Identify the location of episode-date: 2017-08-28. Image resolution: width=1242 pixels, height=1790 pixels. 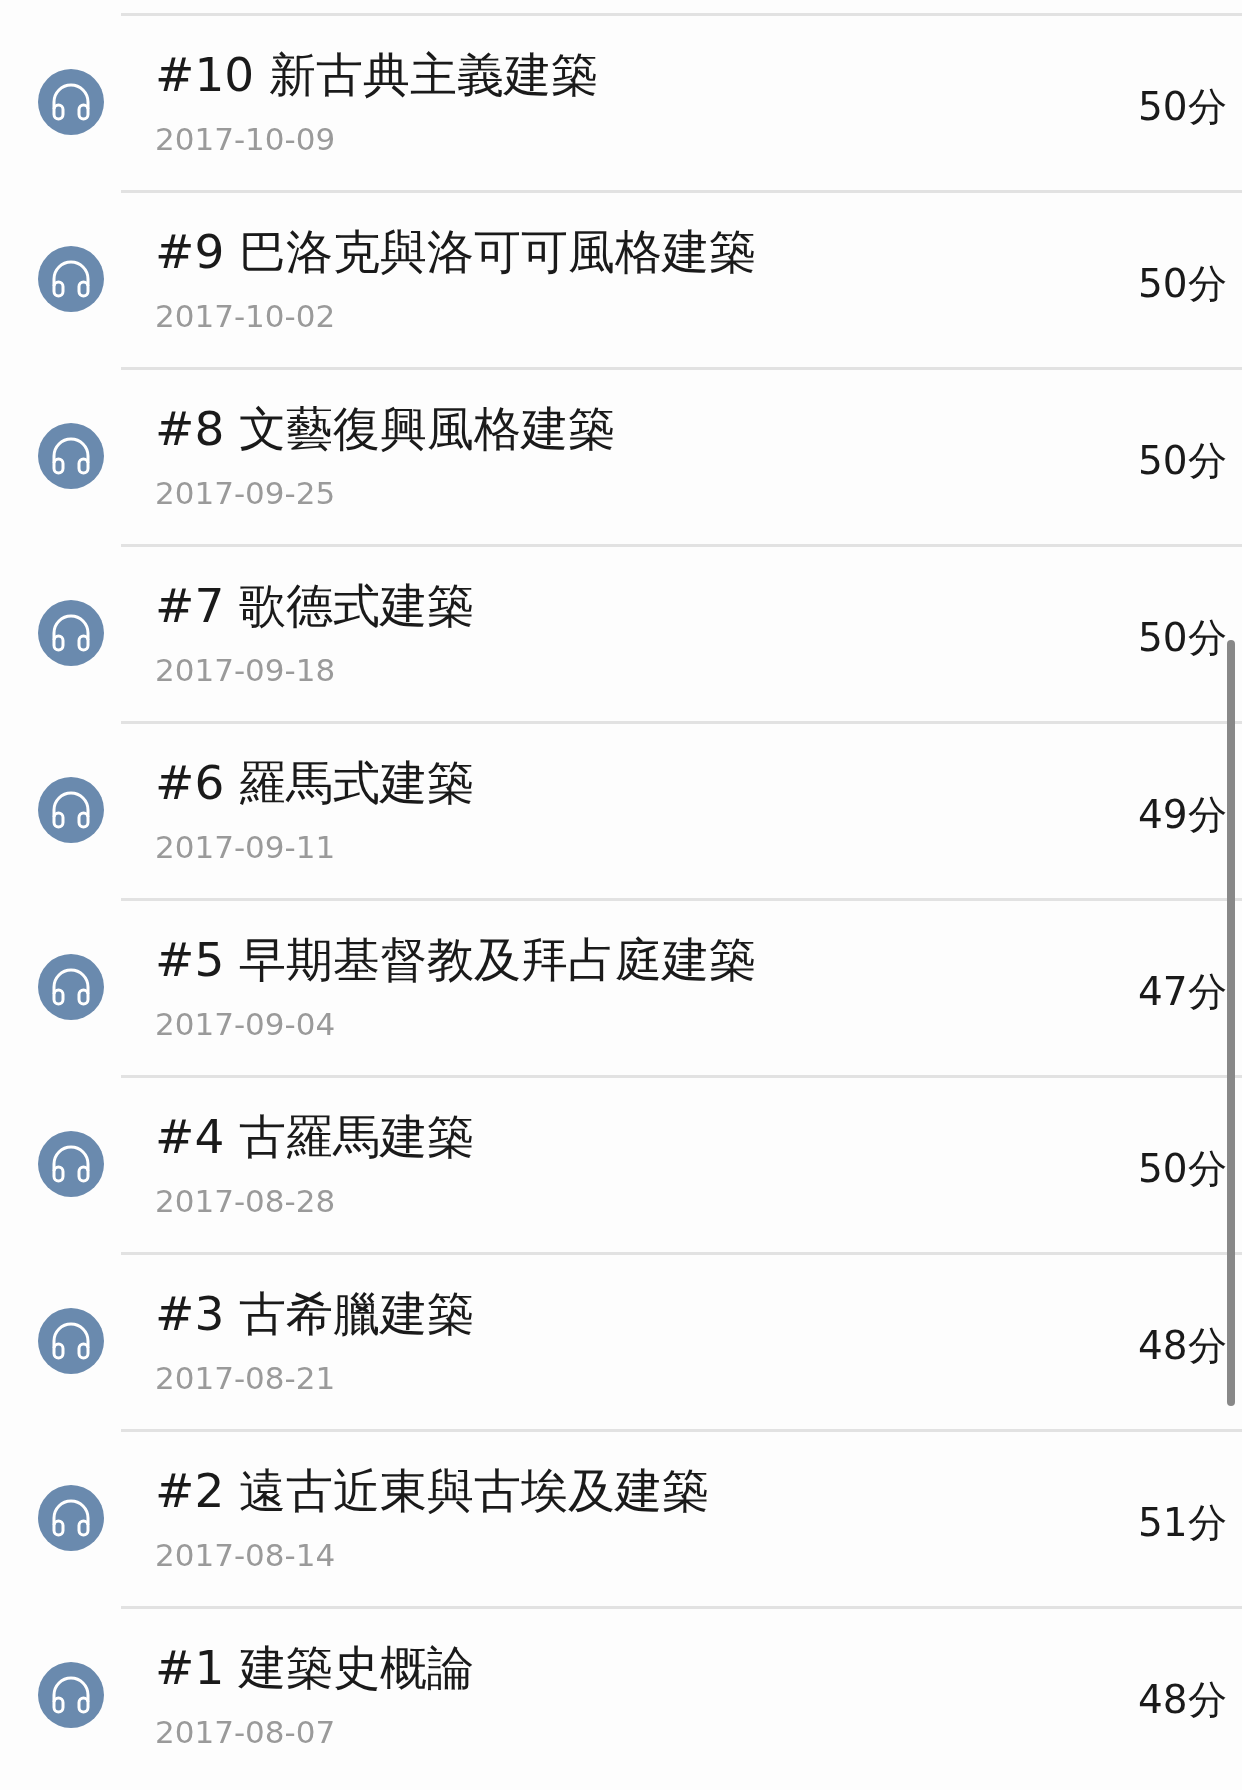
(246, 1201).